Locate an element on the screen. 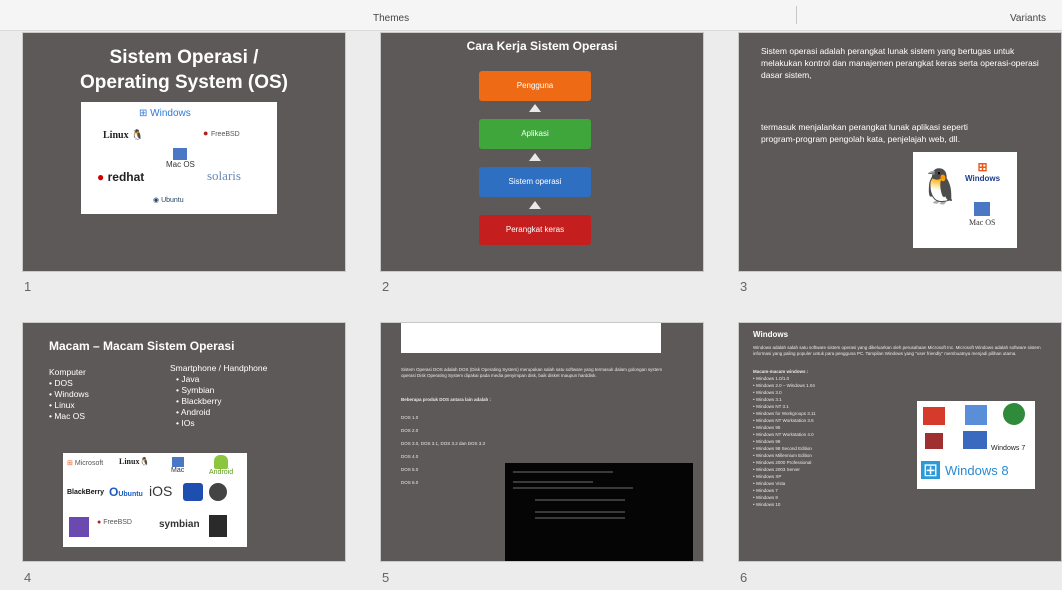 This screenshot has height=590, width=1062. list-item: Windows 98 Second Edition is located at coordinates (784, 448).